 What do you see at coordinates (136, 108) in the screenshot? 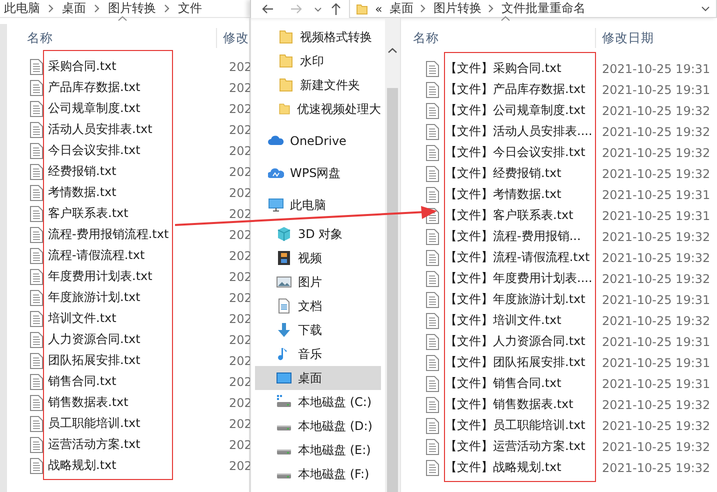
I see `file-name: 公司规章制度.txt` at bounding box center [136, 108].